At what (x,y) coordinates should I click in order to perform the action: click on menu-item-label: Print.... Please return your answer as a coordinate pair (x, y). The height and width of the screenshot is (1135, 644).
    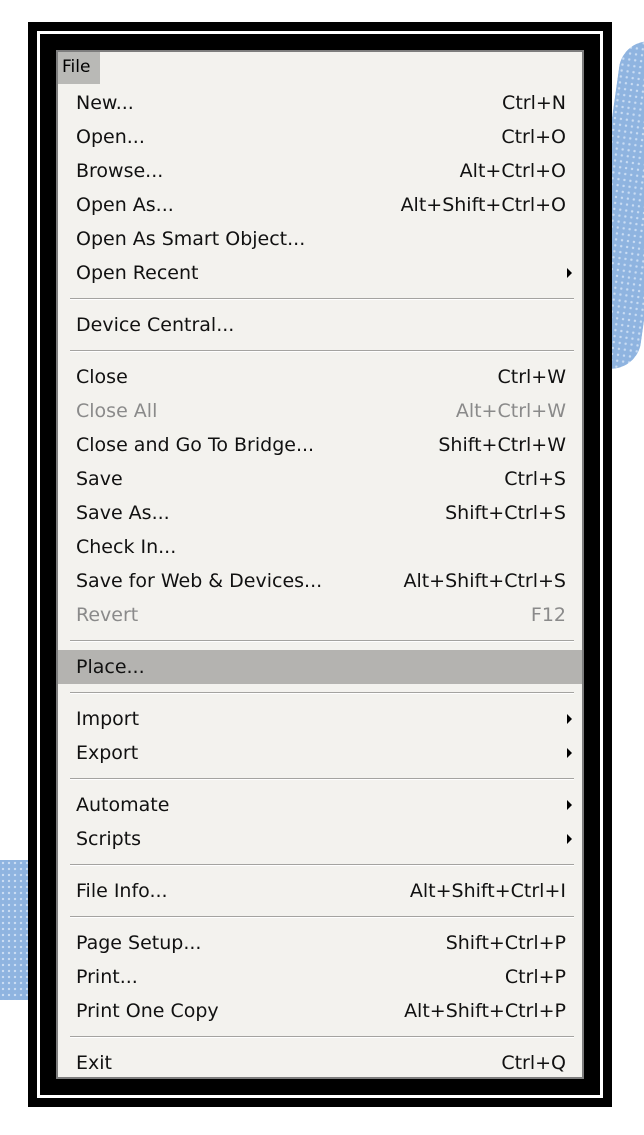
    Looking at the image, I should click on (107, 977).